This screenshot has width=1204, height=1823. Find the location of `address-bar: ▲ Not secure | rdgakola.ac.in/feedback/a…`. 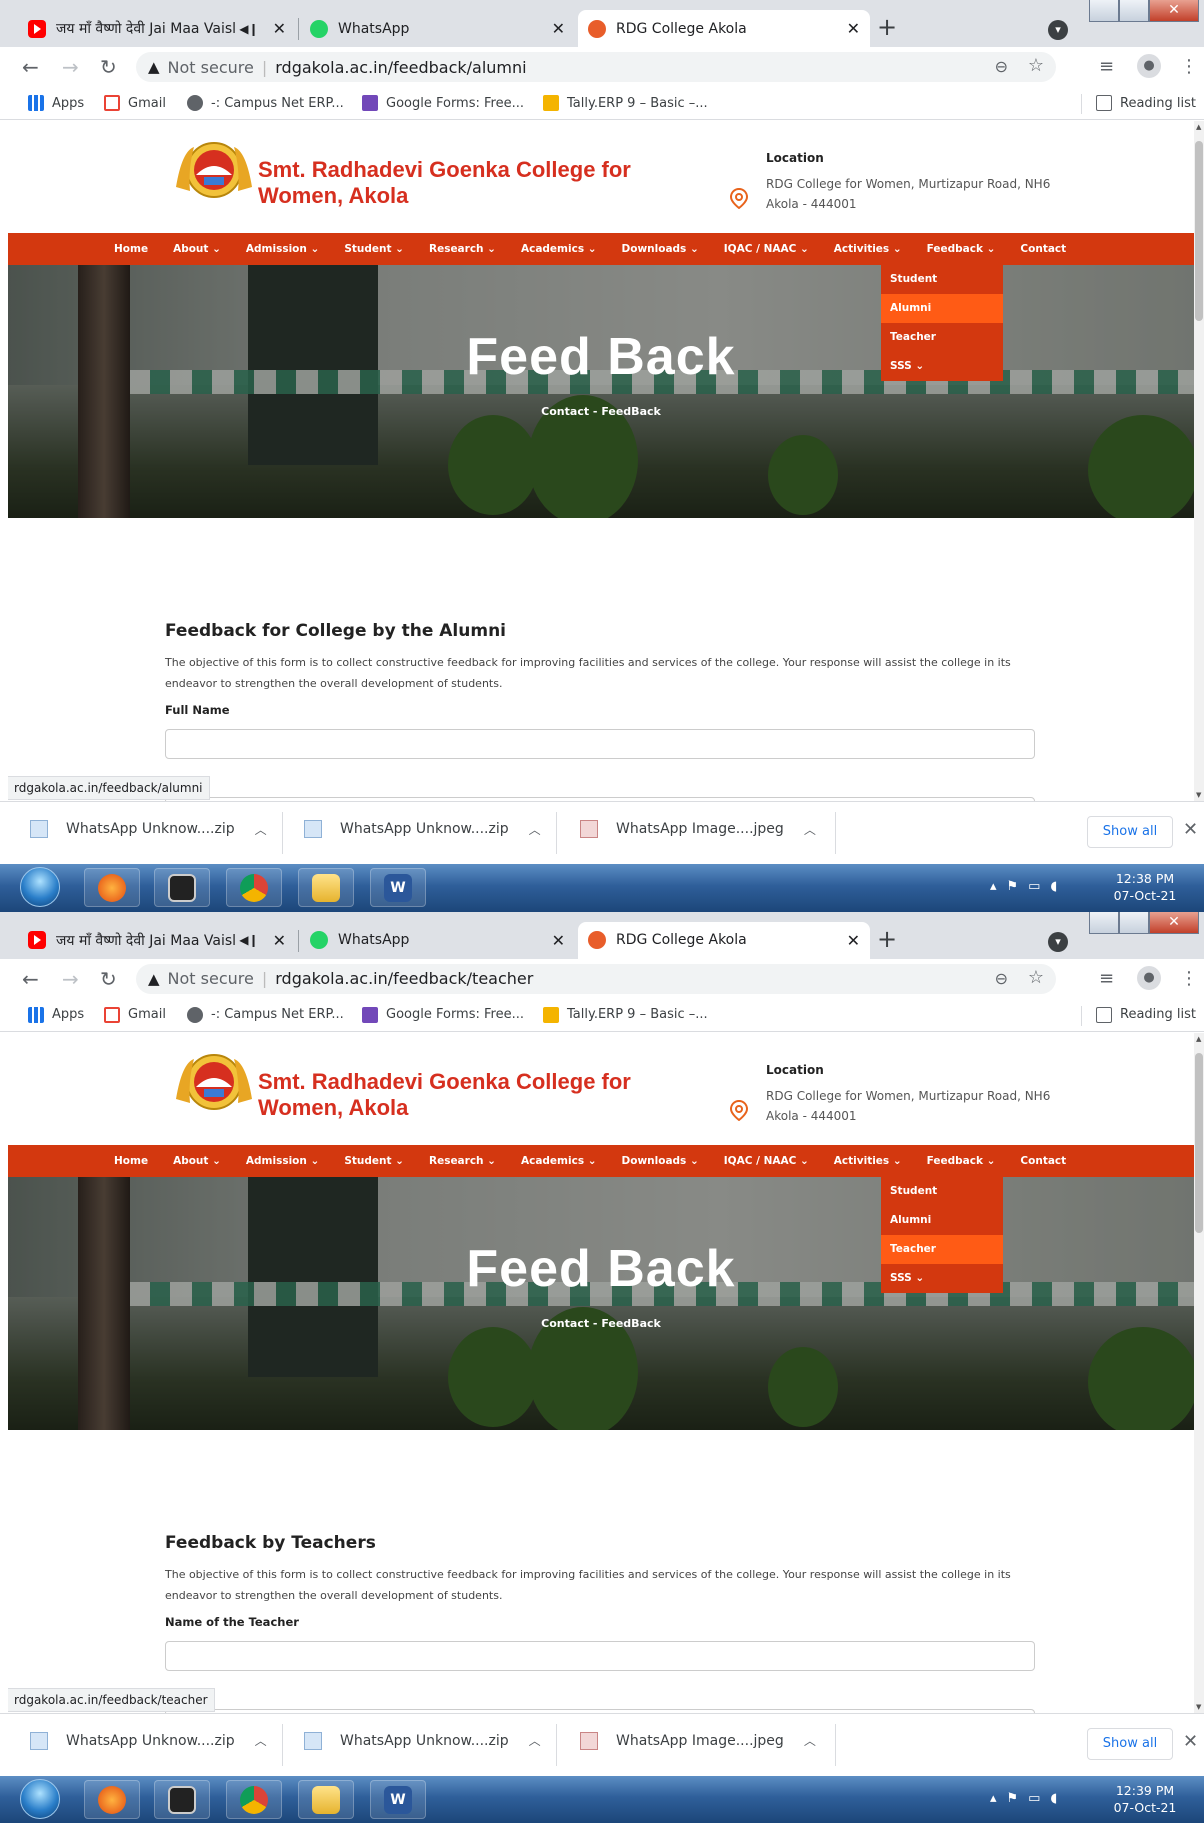

address-bar: ▲ Not secure | rdgakola.ac.in/feedback/a… is located at coordinates (596, 67).